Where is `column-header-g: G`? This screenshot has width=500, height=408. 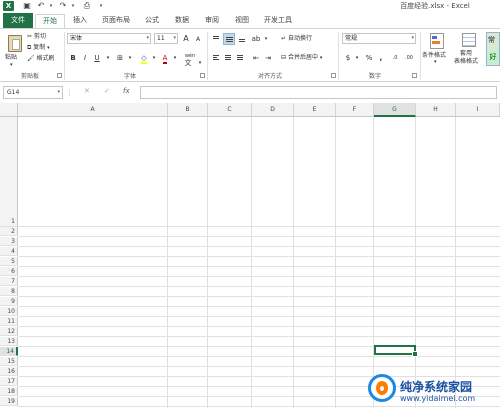
column-header-g: G is located at coordinates (395, 110).